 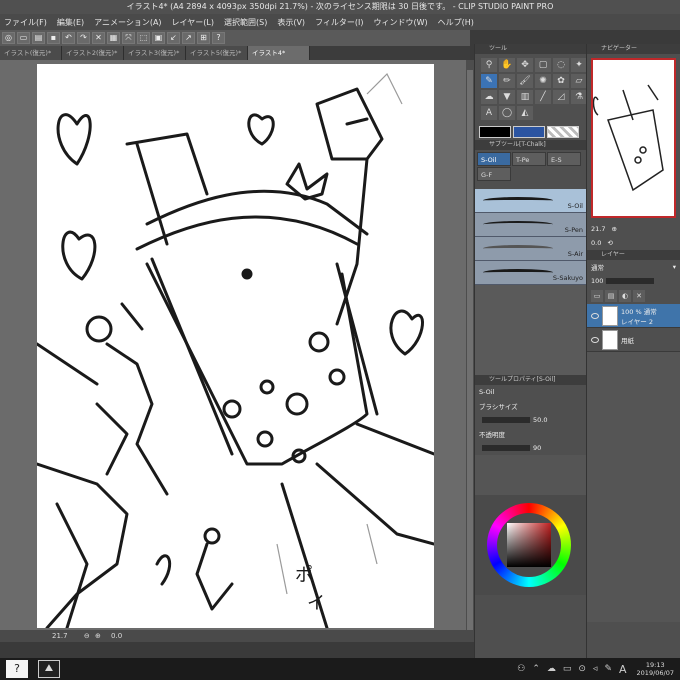 I want to click on saturation-square, so click(x=529, y=545).